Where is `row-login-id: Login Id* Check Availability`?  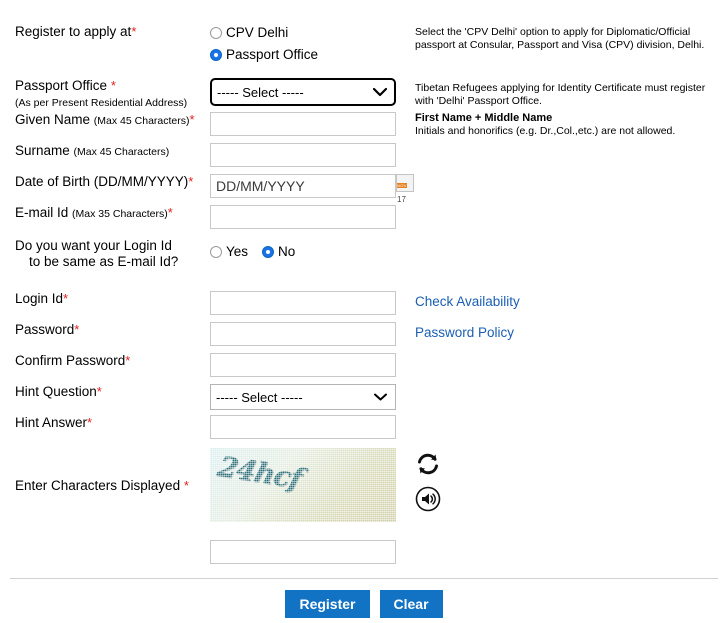
row-login-id: Login Id* Check Availability is located at coordinates (364, 303).